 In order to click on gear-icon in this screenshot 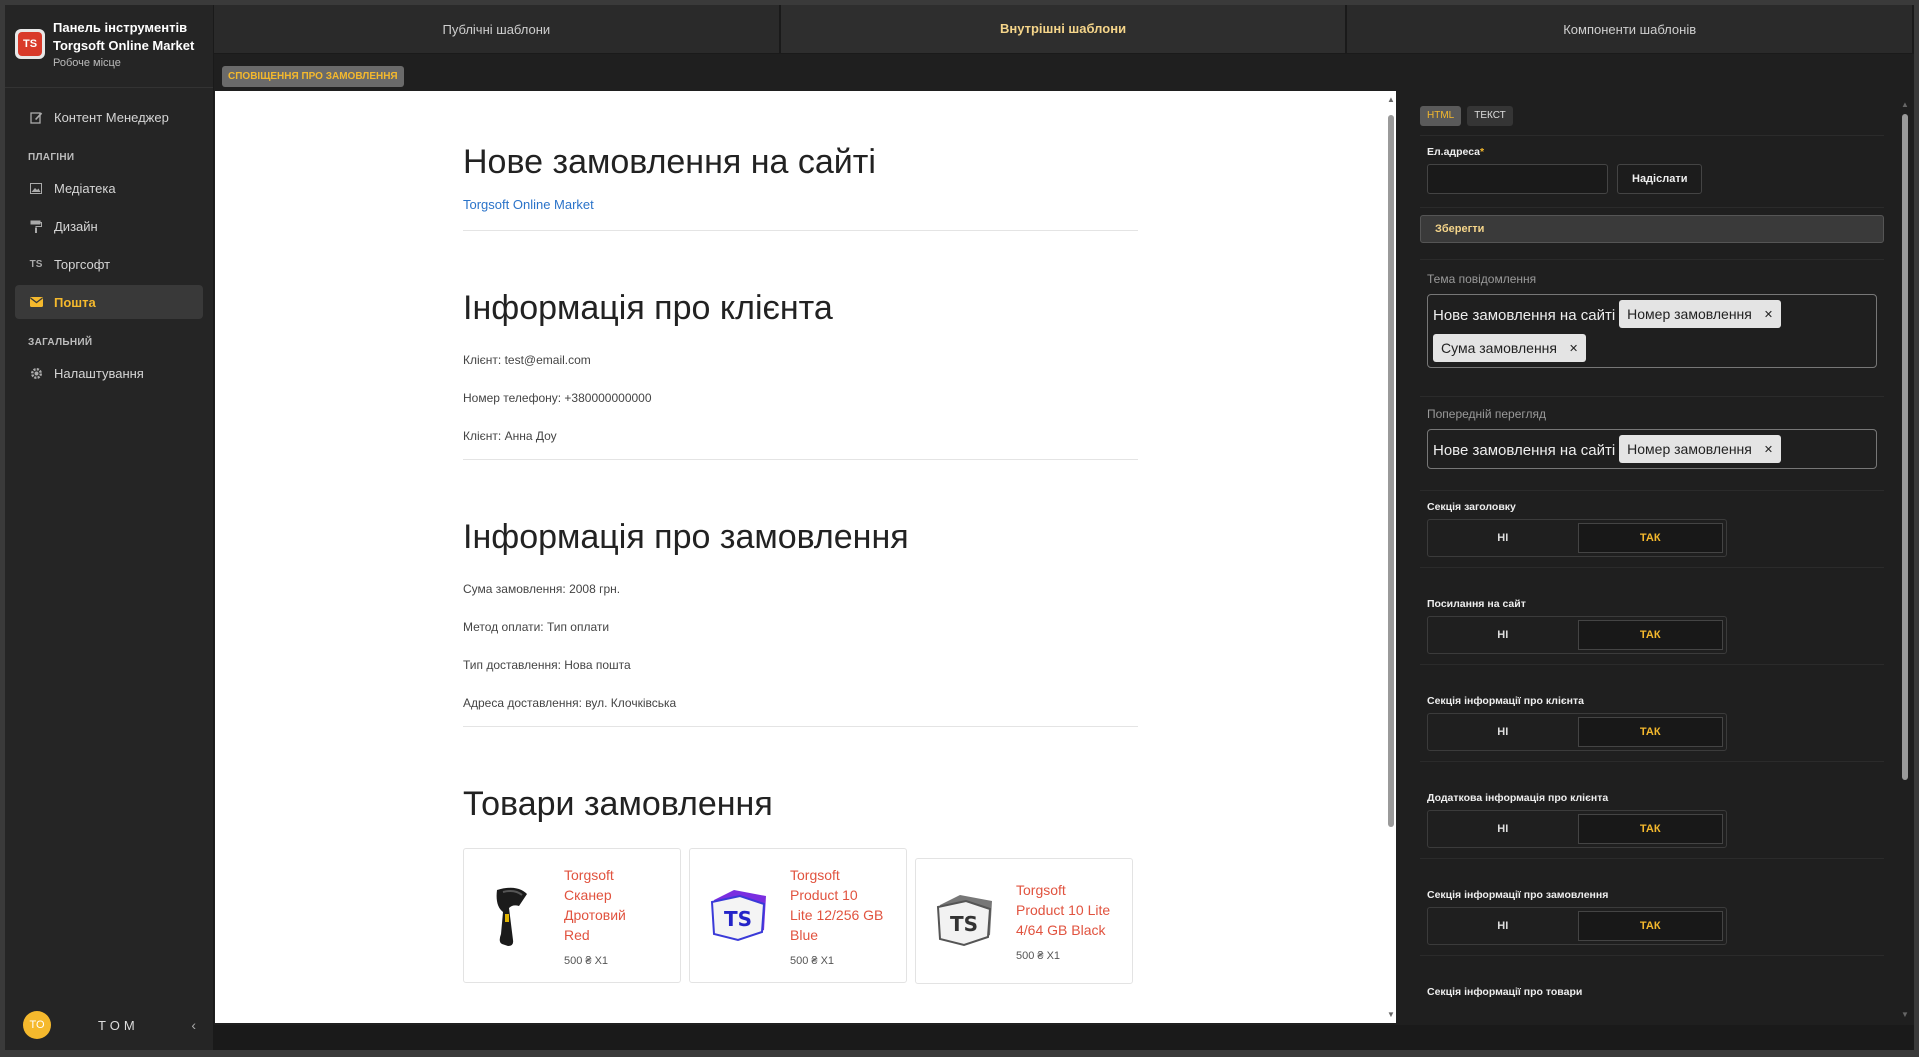, I will do `click(36, 373)`.